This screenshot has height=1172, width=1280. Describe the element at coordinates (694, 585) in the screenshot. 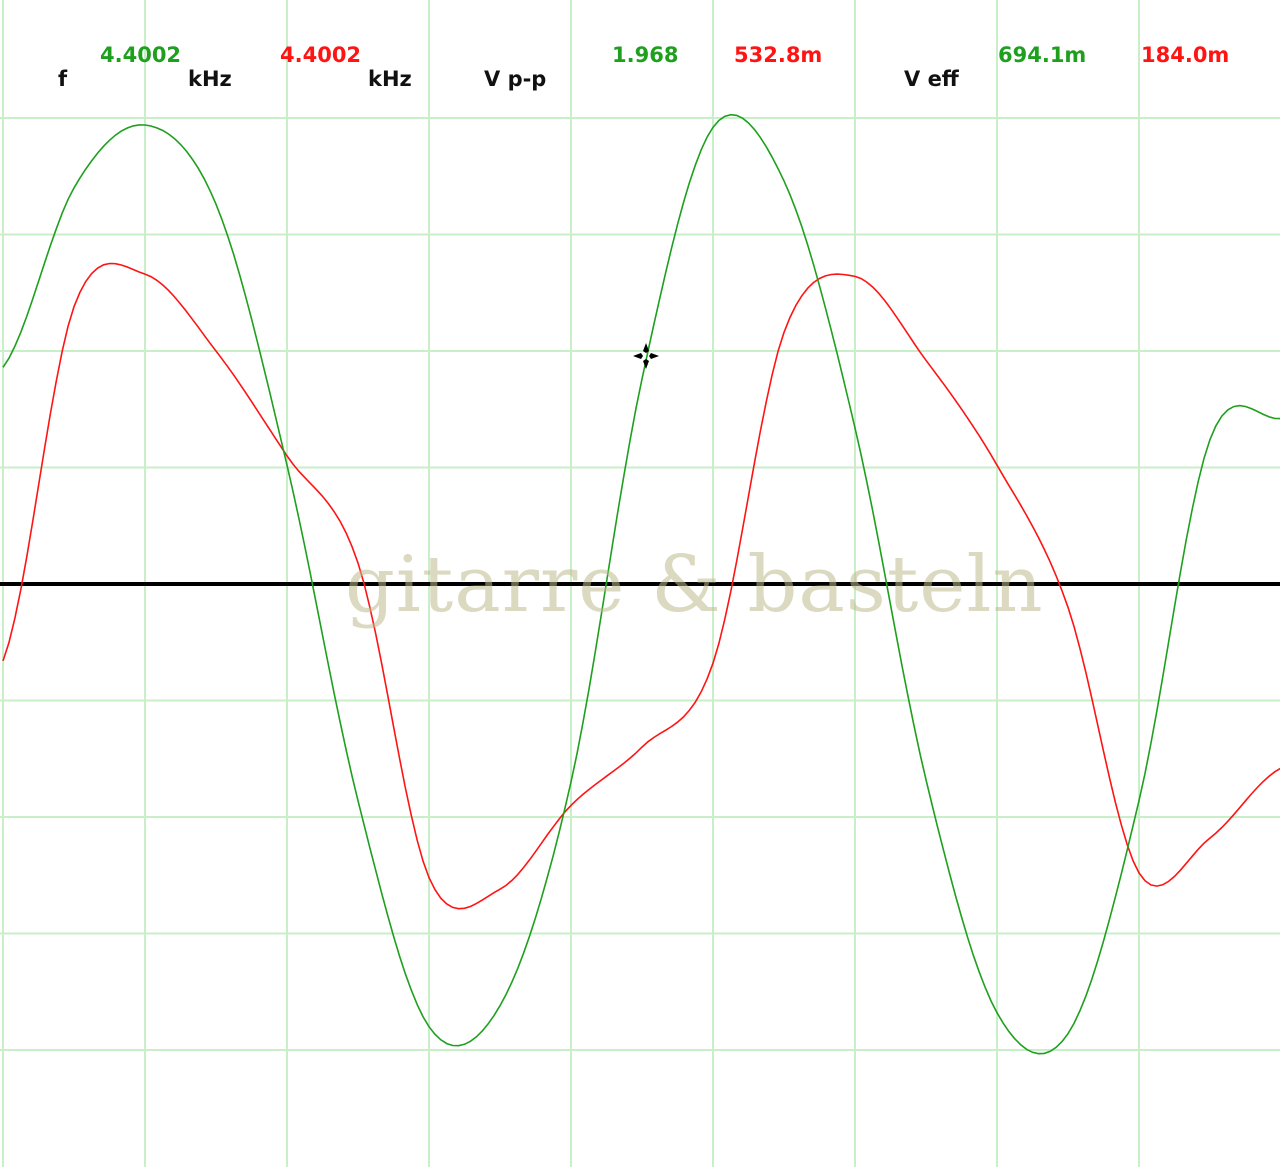

I see `watermark: gitarre & basteln` at that location.